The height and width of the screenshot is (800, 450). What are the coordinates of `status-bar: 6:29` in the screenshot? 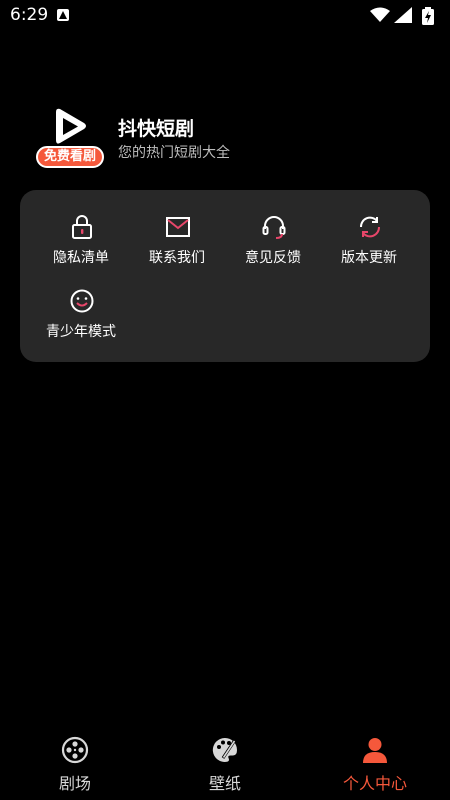 It's located at (225, 16).